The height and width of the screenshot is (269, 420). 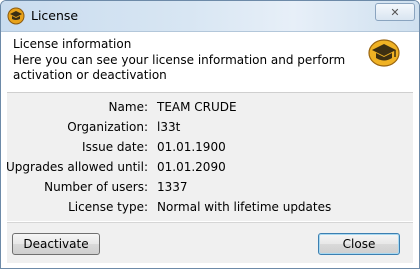 I want to click on detail-label: Number of users:, so click(x=96, y=187).